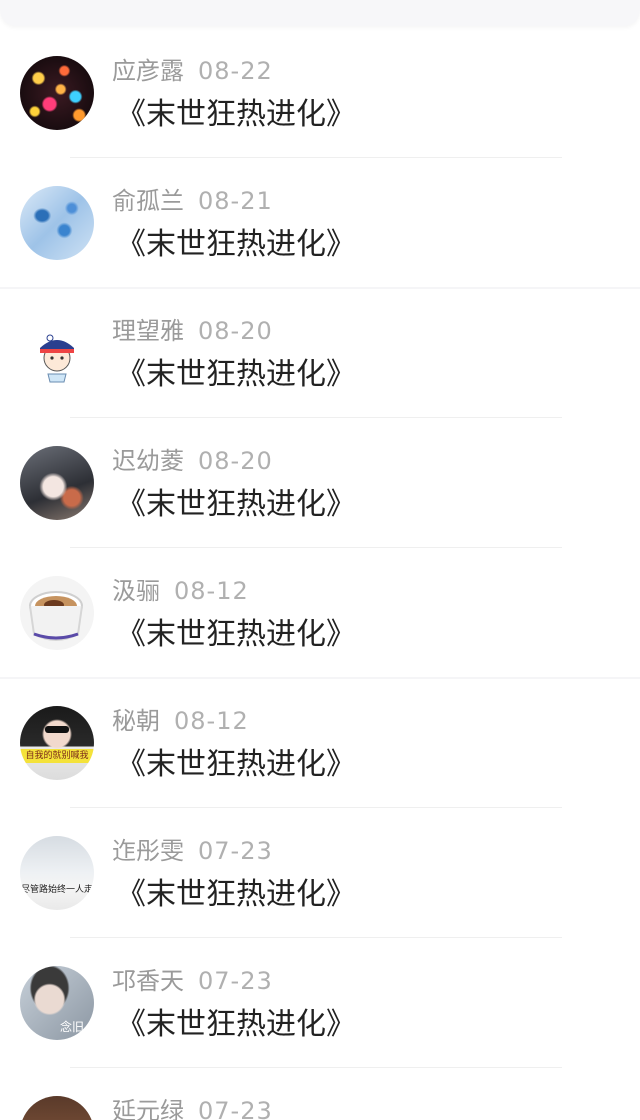 The height and width of the screenshot is (1120, 640). What do you see at coordinates (192, 71) in the screenshot?
I see `comment-meta: 应彦露 08-22` at bounding box center [192, 71].